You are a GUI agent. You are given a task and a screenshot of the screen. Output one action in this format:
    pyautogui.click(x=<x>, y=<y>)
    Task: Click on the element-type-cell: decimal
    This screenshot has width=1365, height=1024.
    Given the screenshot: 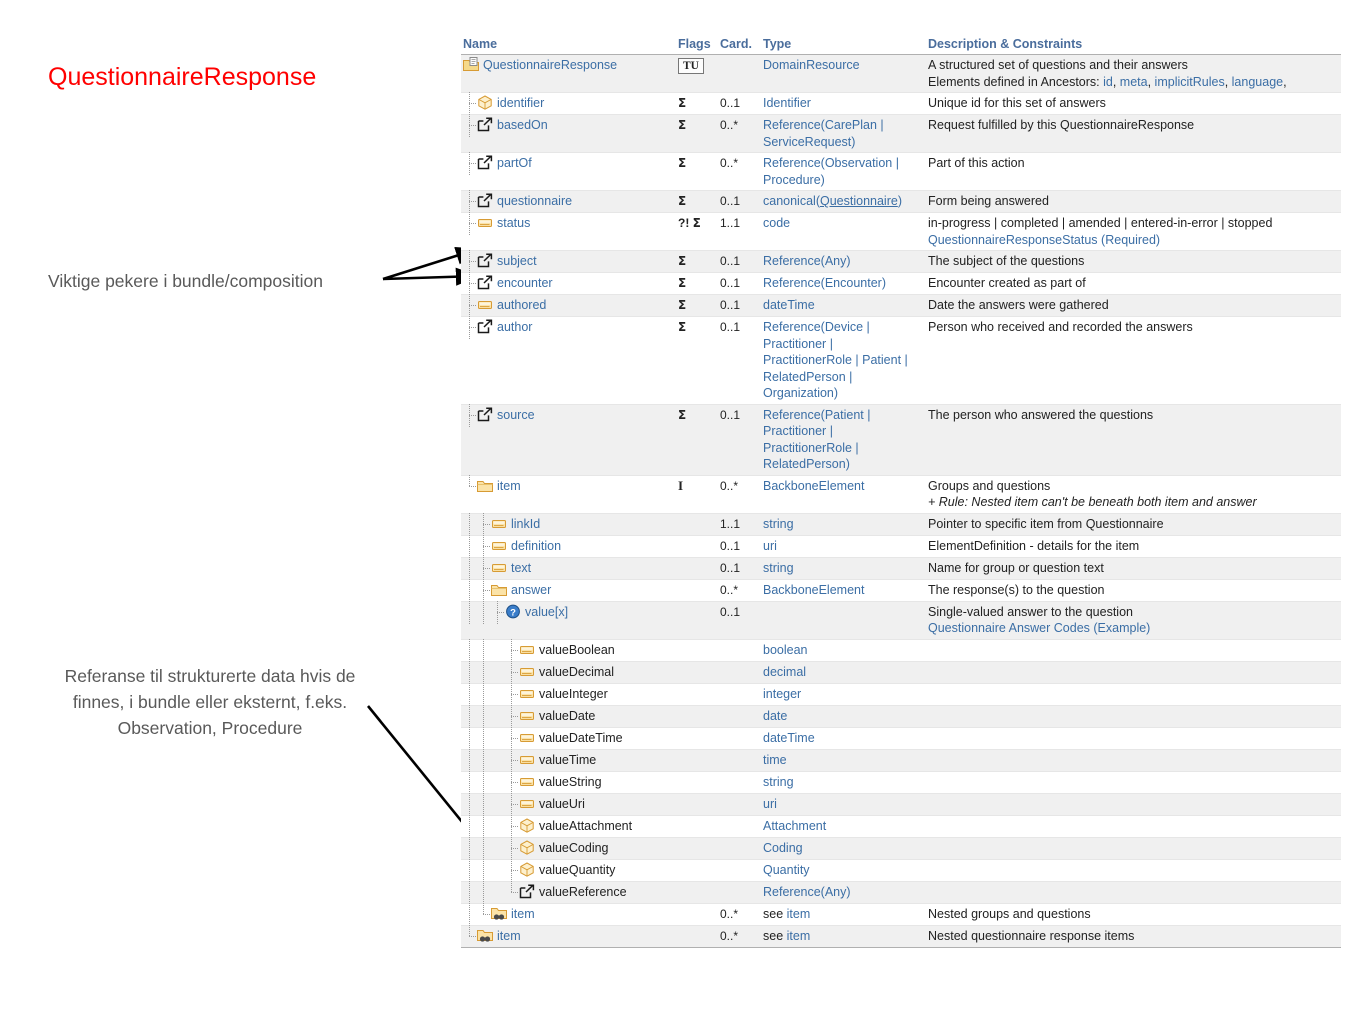 What is the action you would take?
    pyautogui.click(x=843, y=672)
    